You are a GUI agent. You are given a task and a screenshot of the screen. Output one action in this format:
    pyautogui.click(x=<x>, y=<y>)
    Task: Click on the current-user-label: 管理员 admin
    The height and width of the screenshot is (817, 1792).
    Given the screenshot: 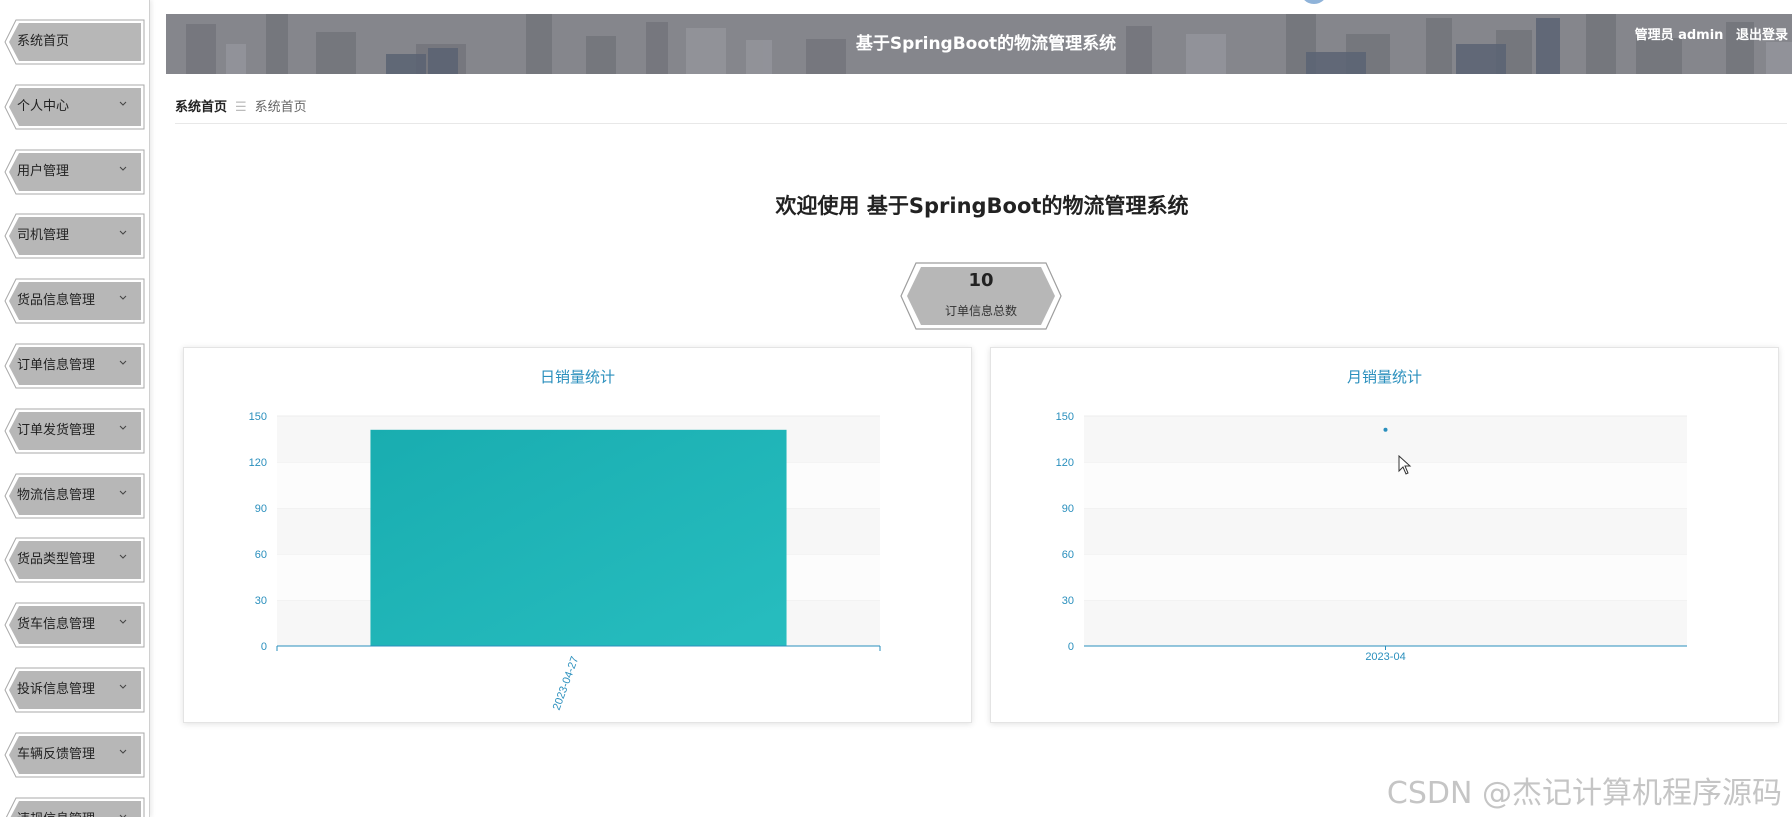 What is the action you would take?
    pyautogui.click(x=1679, y=35)
    